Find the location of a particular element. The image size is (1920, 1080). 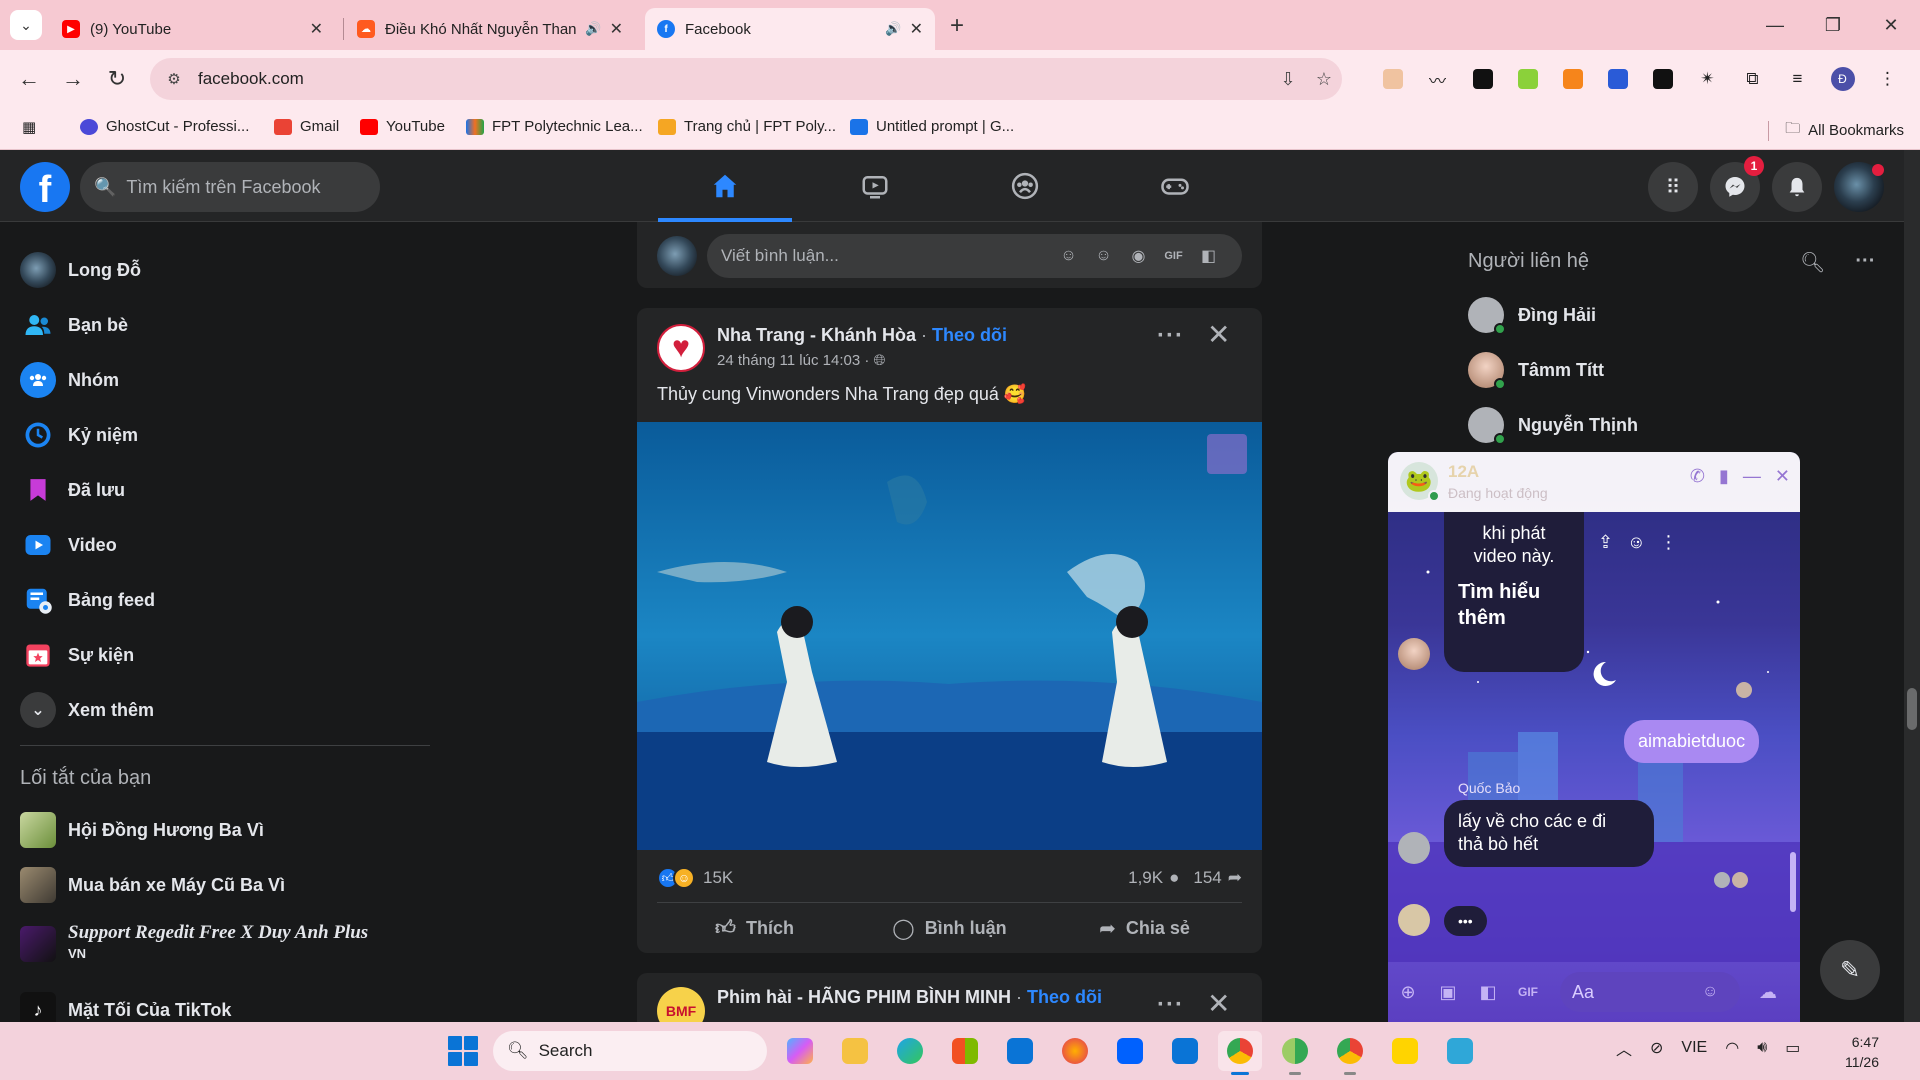

share-message-icon: ⇪ is located at coordinates (1605, 542).